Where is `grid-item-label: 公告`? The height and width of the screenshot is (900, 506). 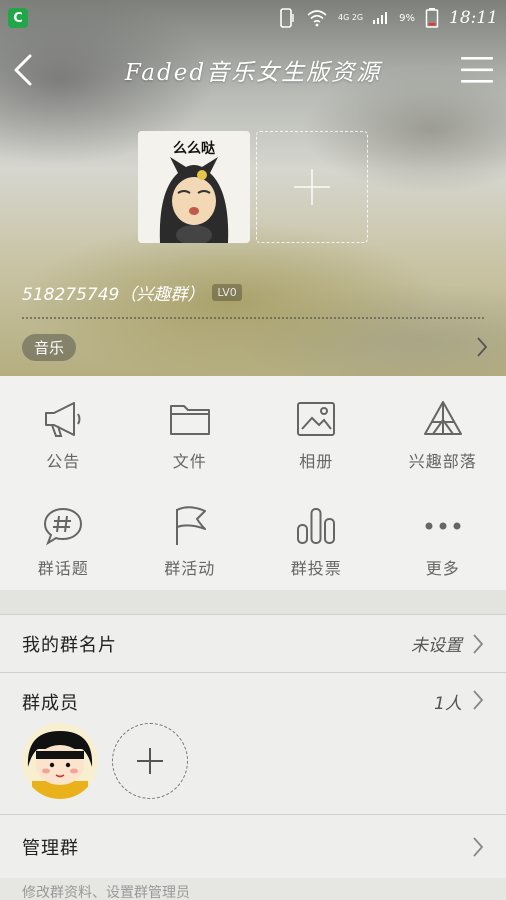
grid-item-label: 公告 is located at coordinates (63, 461).